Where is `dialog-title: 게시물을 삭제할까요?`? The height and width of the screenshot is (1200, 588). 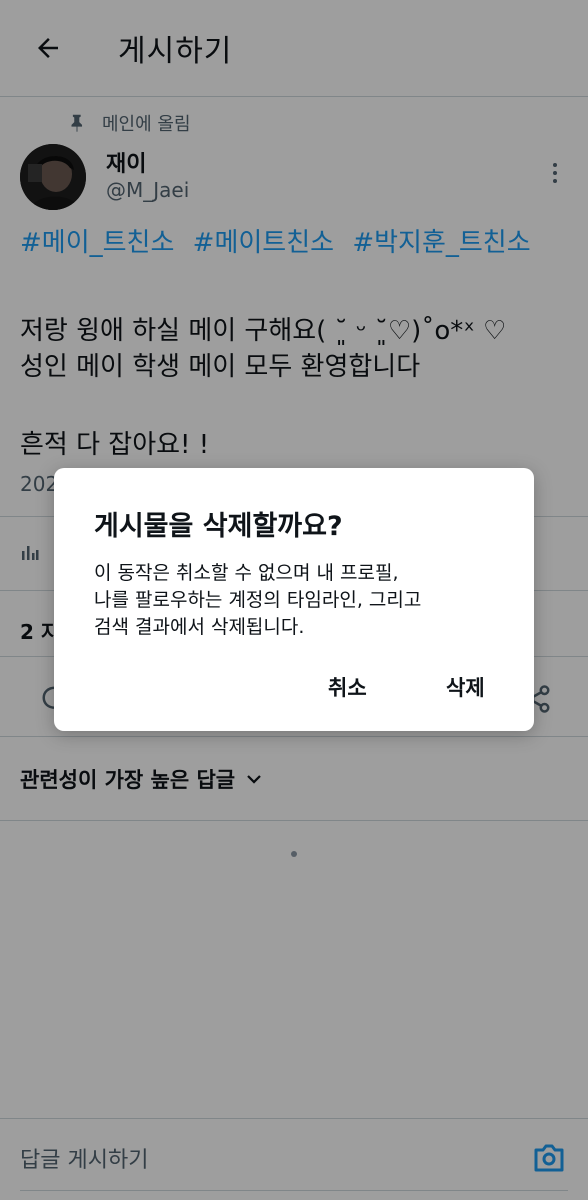
dialog-title: 게시물을 삭제할까요? is located at coordinates (218, 526).